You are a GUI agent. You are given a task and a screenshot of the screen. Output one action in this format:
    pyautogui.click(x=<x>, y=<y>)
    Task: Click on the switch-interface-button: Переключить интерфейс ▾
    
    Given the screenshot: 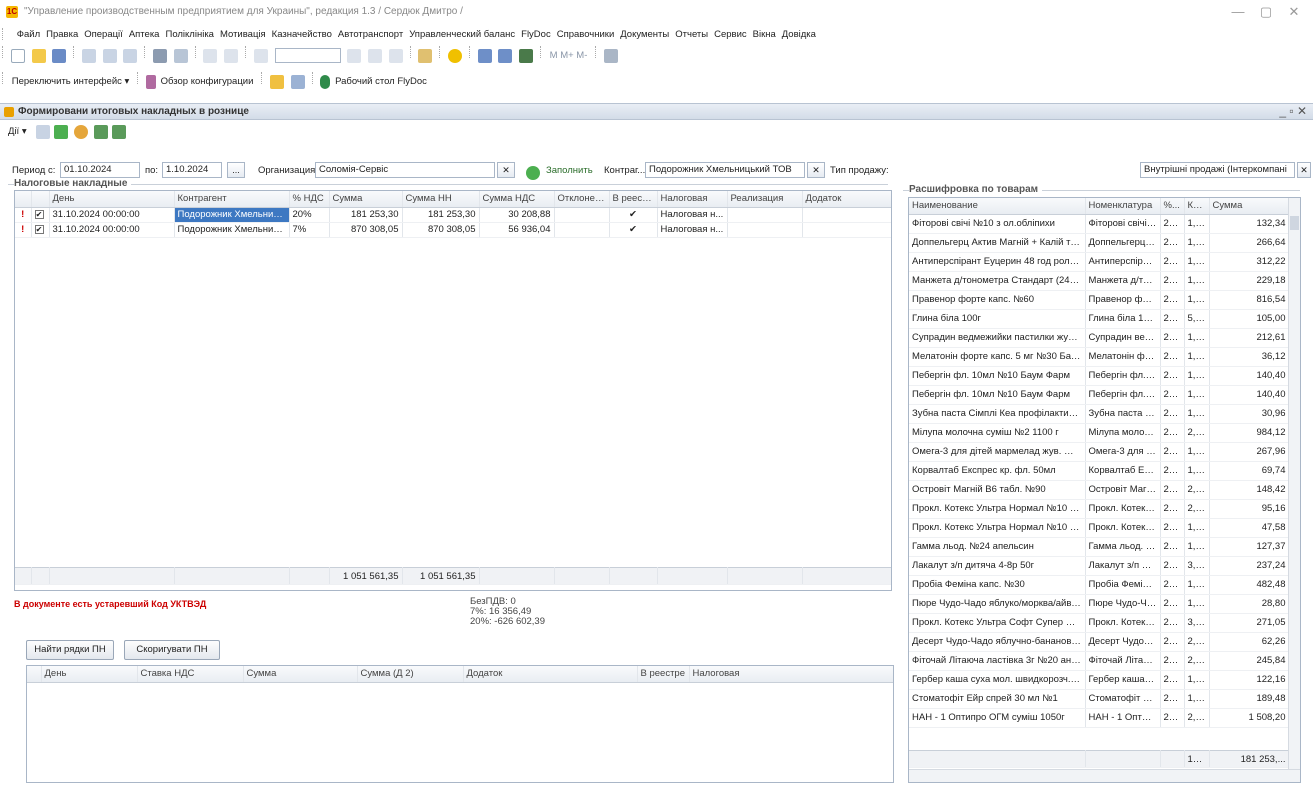 What is the action you would take?
    pyautogui.click(x=71, y=82)
    